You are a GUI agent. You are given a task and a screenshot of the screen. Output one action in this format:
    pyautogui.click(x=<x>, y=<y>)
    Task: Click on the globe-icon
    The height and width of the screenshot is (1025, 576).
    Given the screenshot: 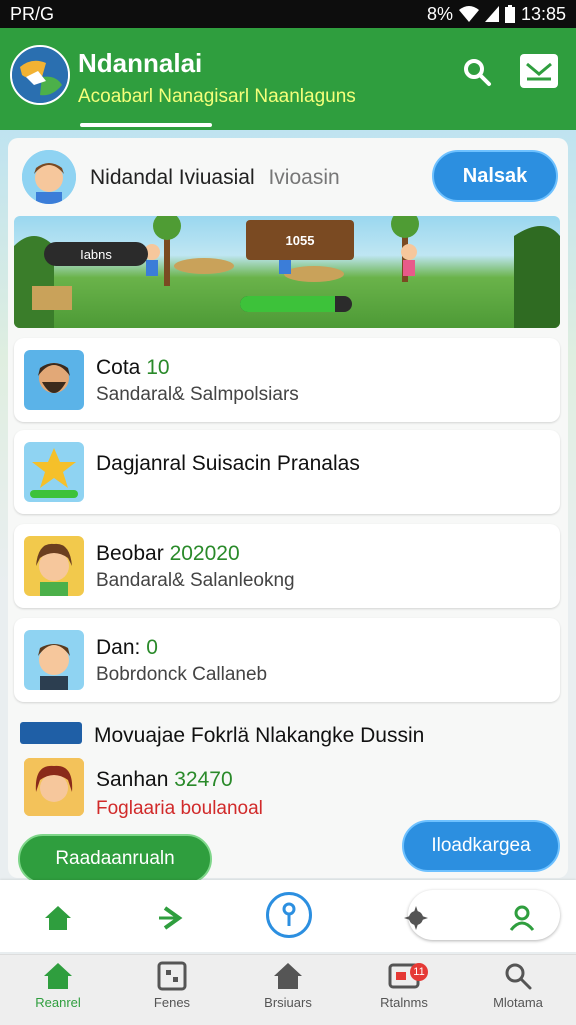 What is the action you would take?
    pyautogui.click(x=40, y=75)
    